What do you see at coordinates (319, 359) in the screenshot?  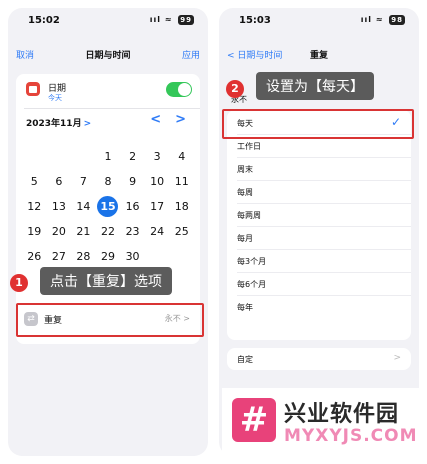 I see `custom-row: 自定 >` at bounding box center [319, 359].